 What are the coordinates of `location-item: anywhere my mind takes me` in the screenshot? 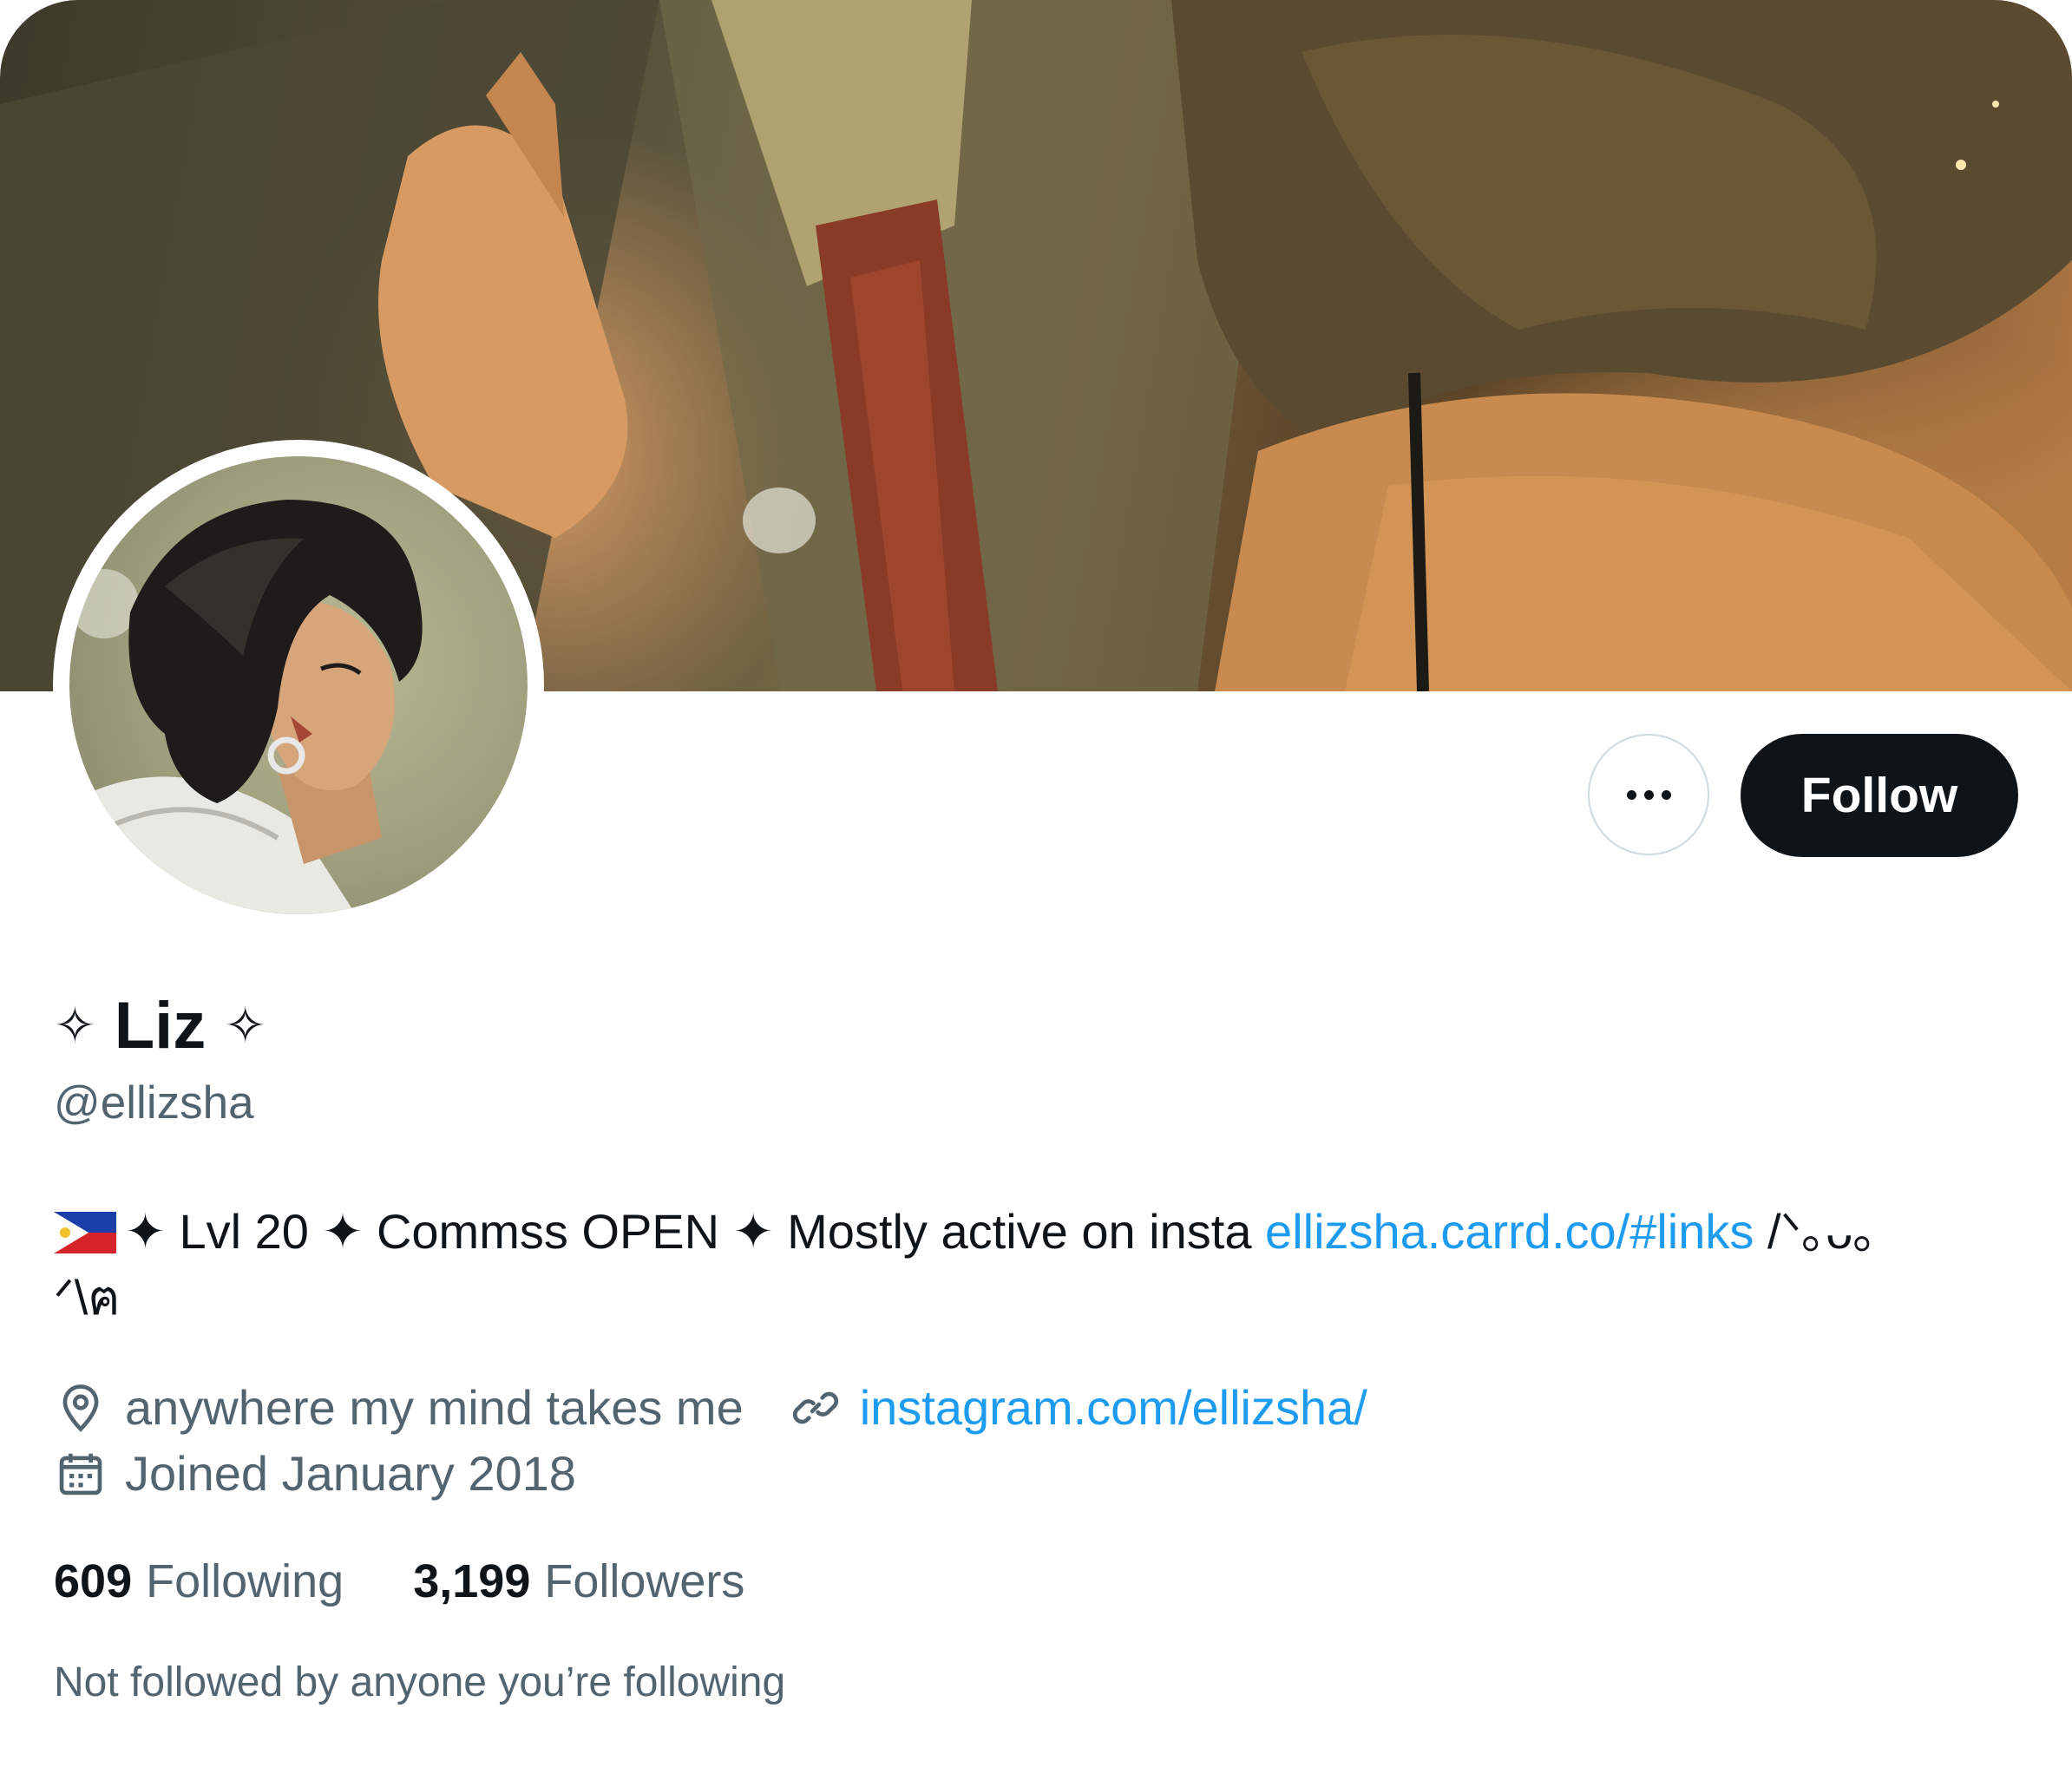 It's located at (399, 1408).